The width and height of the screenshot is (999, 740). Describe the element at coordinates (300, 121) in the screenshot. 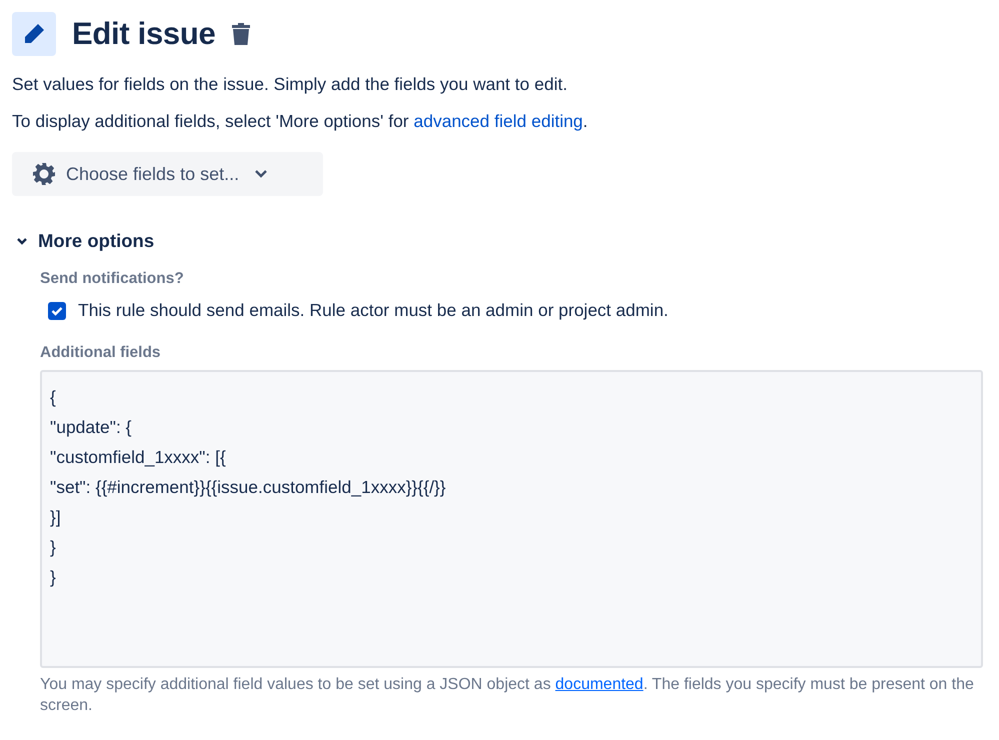

I see `advanced-note-text: To display additional fields, select 'More options' for advanced field editing.` at that location.